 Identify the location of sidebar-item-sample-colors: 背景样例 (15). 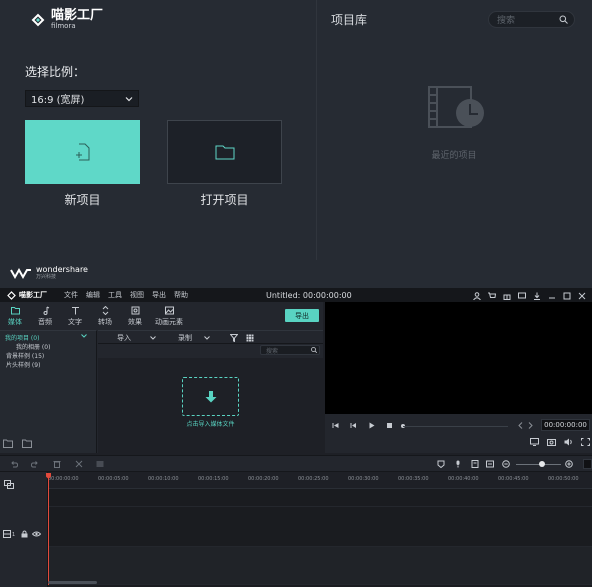
(25, 355).